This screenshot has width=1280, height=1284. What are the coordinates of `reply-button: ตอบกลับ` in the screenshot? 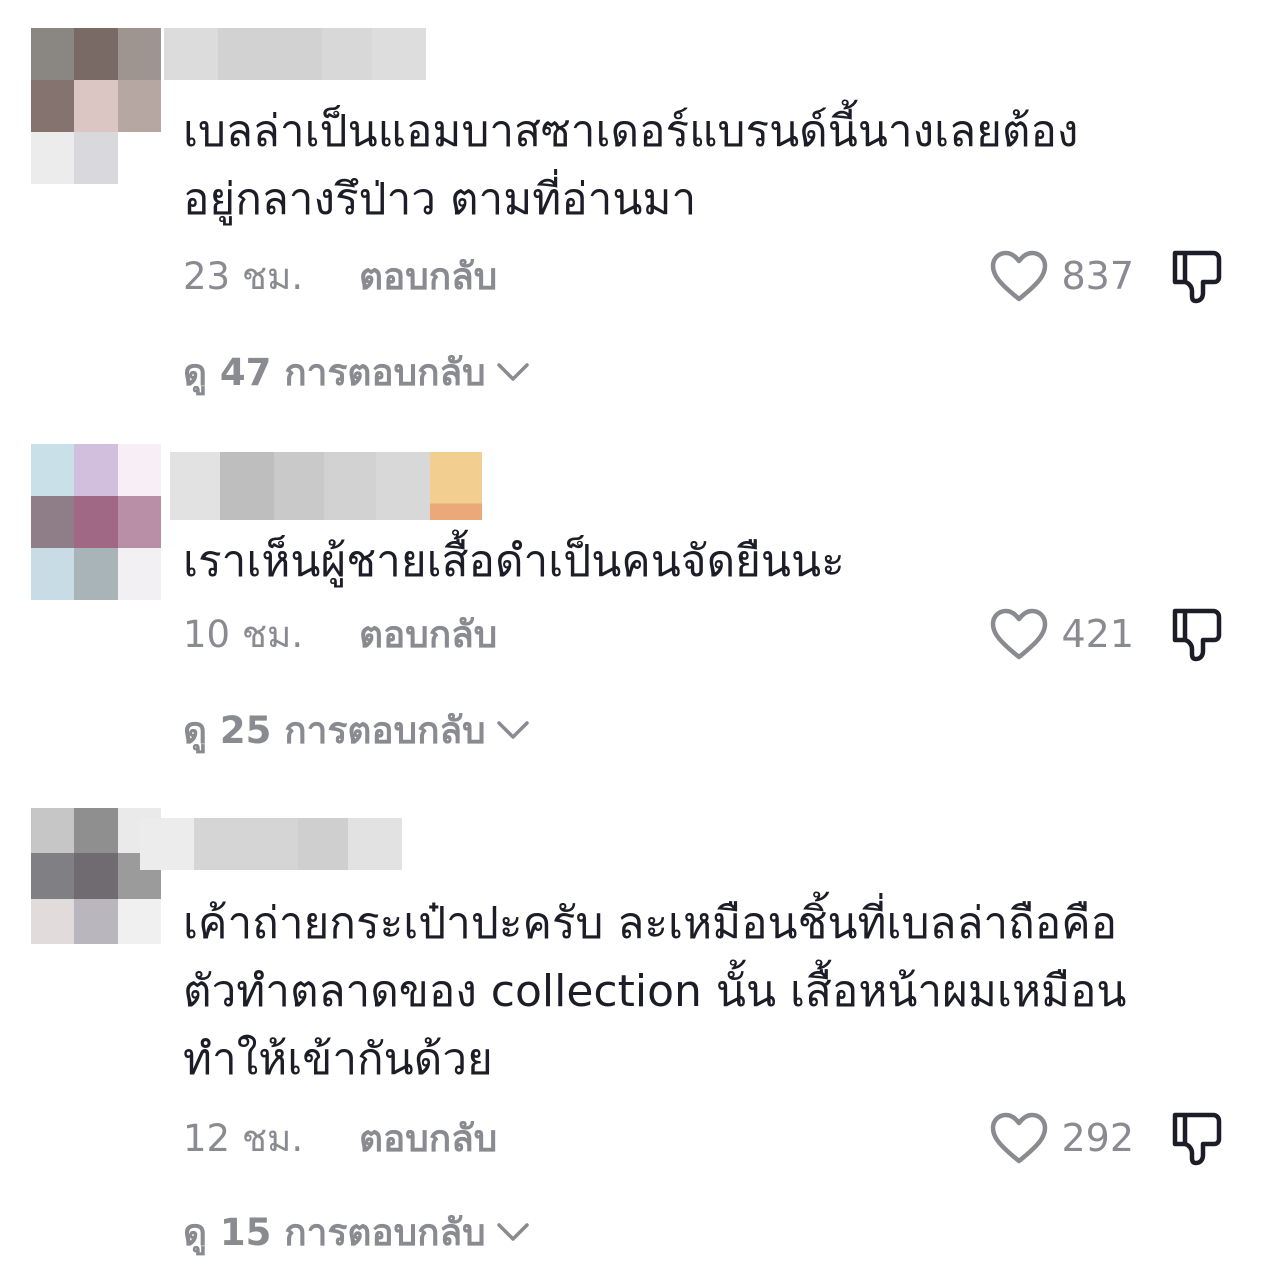 It's located at (428, 1138).